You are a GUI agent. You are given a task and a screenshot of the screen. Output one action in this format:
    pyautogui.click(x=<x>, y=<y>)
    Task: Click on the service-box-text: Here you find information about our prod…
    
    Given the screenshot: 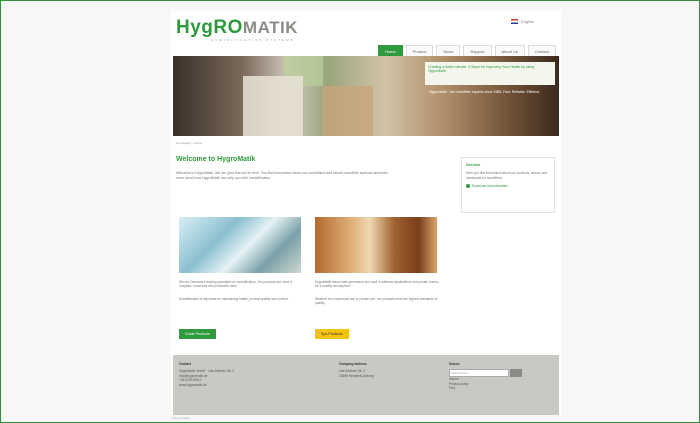 What is the action you would take?
    pyautogui.click(x=507, y=175)
    